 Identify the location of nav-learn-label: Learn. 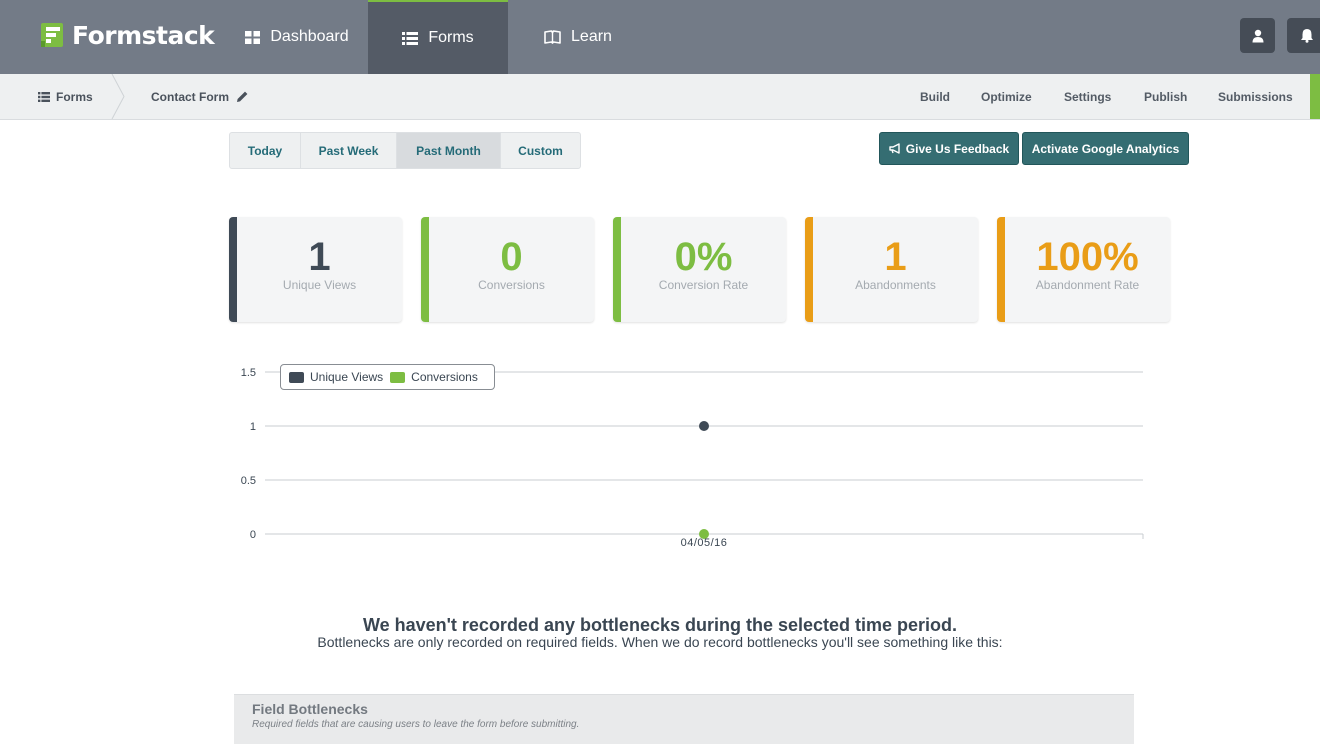
(591, 36).